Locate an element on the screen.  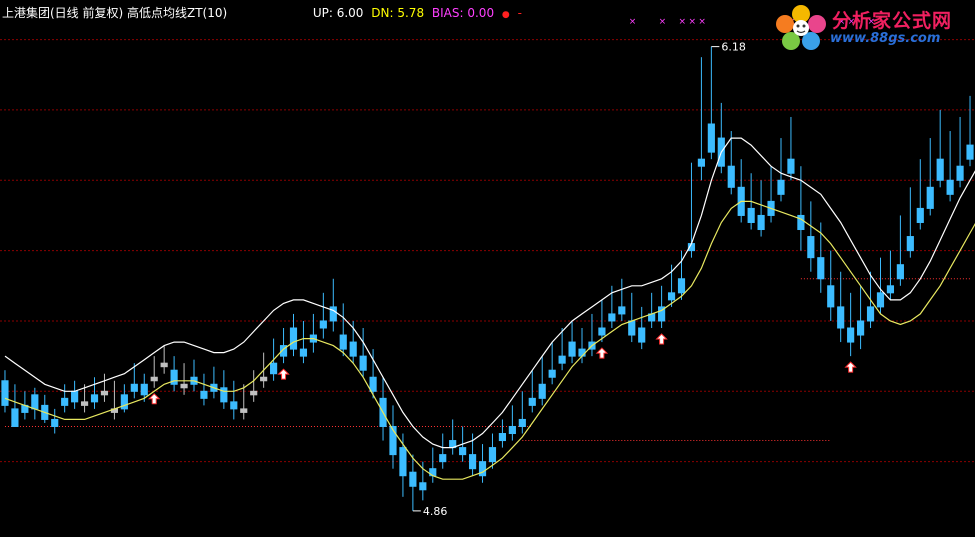
watermark-logo: 分析家公式网 www.88gs.com is located at coordinates (869, 27).